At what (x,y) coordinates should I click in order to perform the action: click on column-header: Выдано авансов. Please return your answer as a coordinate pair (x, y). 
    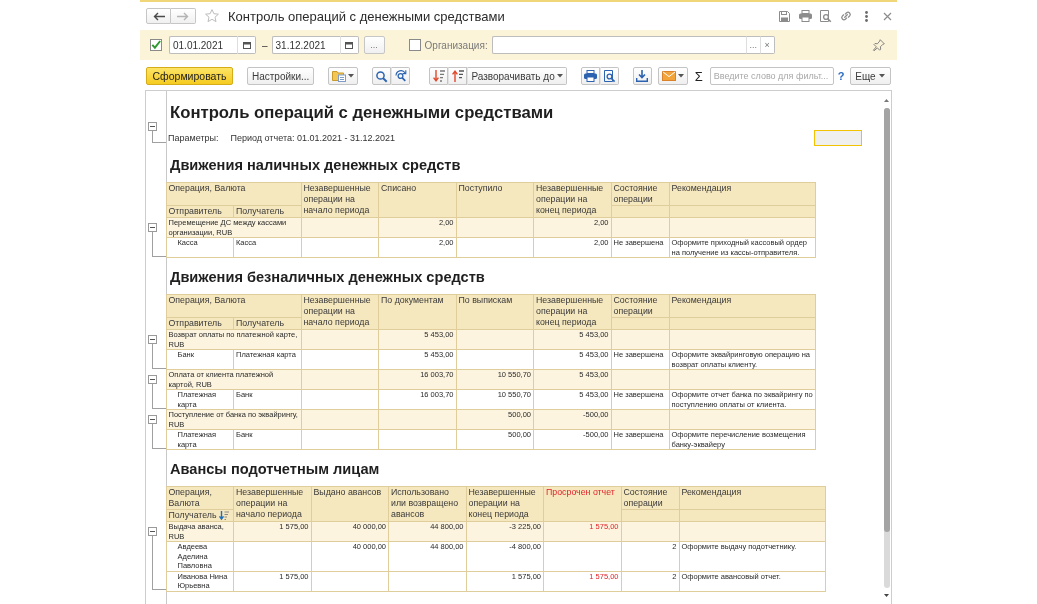
    Looking at the image, I should click on (350, 504).